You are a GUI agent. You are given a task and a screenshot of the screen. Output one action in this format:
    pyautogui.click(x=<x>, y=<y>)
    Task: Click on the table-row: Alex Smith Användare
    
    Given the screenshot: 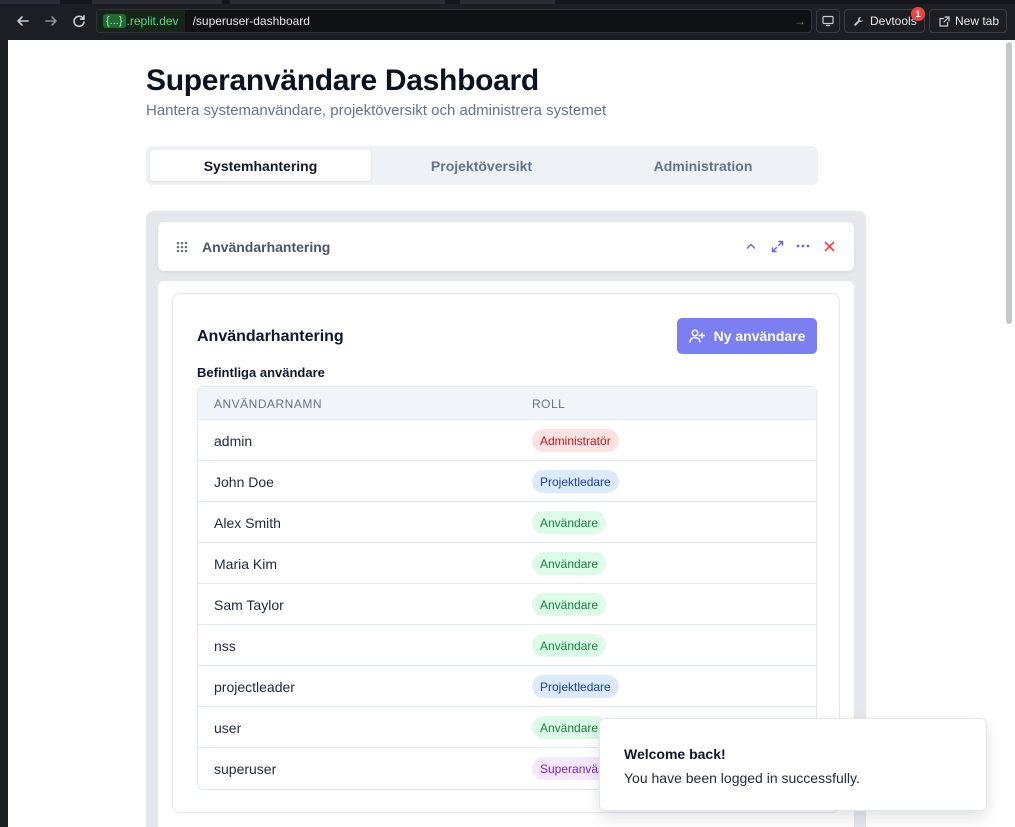 What is the action you would take?
    pyautogui.click(x=507, y=522)
    